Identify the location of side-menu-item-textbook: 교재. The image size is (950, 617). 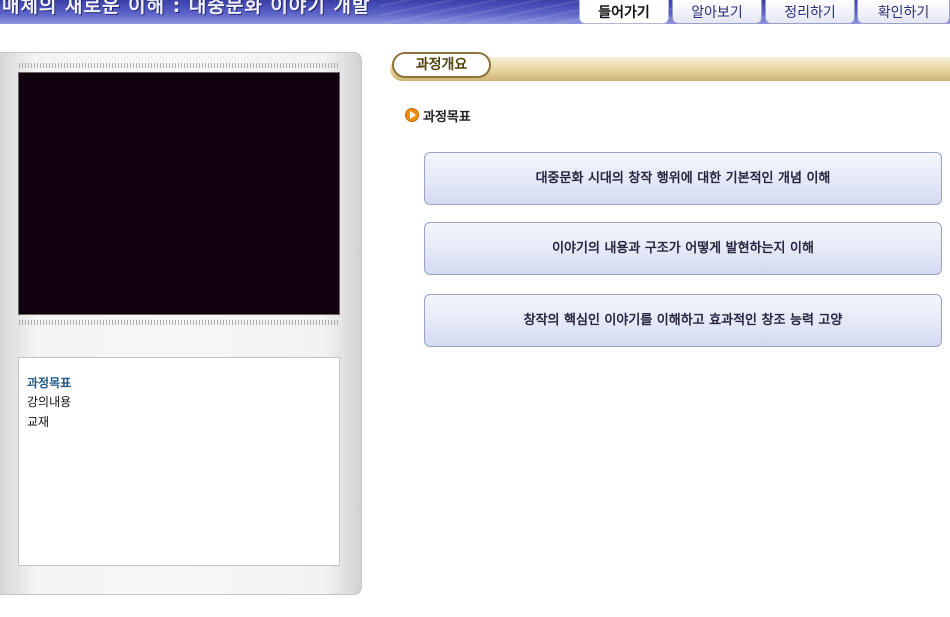
(38, 421).